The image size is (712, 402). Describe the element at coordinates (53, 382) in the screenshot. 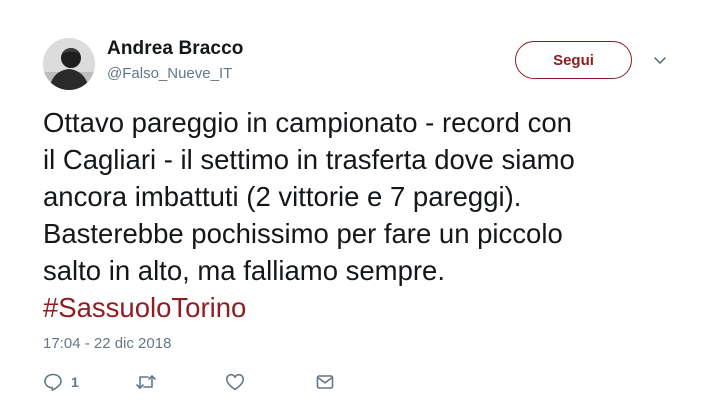

I see `reply-icon` at that location.